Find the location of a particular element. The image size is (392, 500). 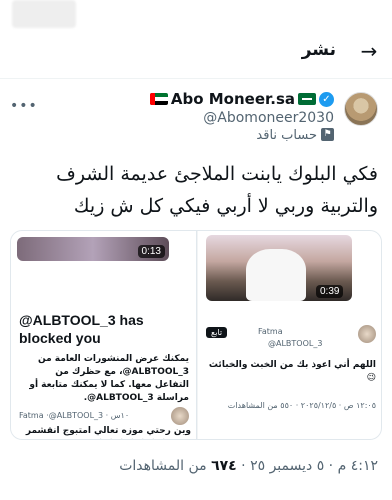

tweet-time: ٤:١٢ م is located at coordinates (357, 466).